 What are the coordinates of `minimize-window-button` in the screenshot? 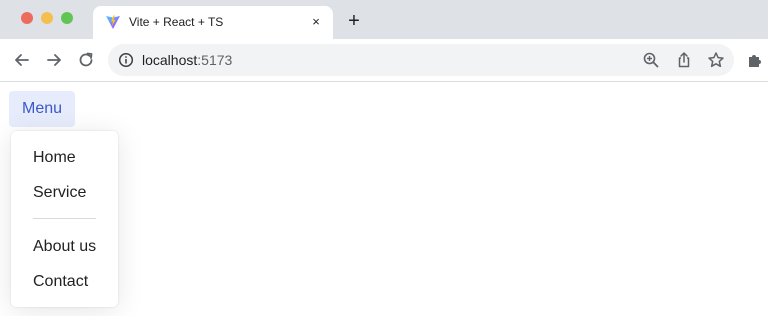 It's located at (47, 18).